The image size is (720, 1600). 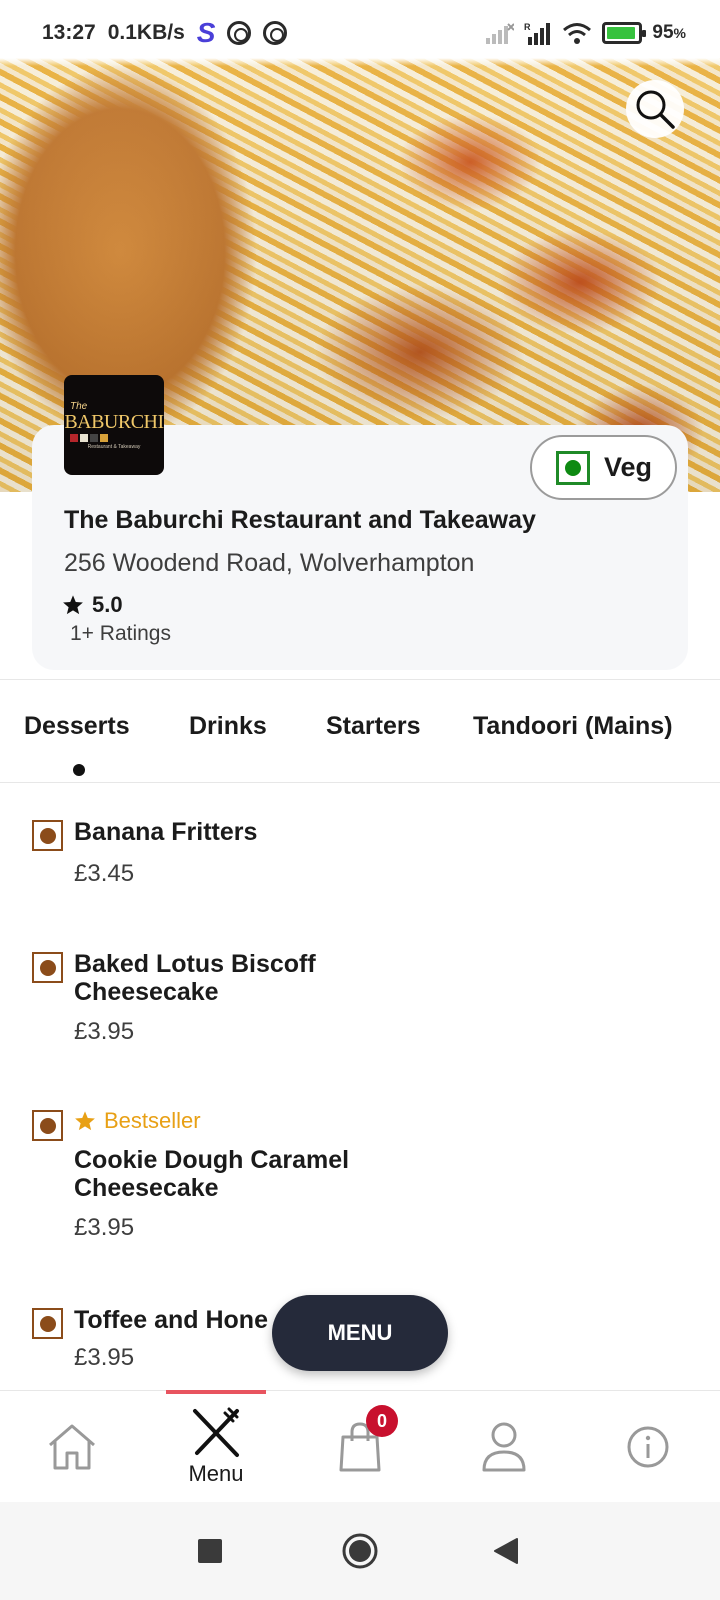 I want to click on bestseller-badge: Bestseller, so click(x=137, y=1121).